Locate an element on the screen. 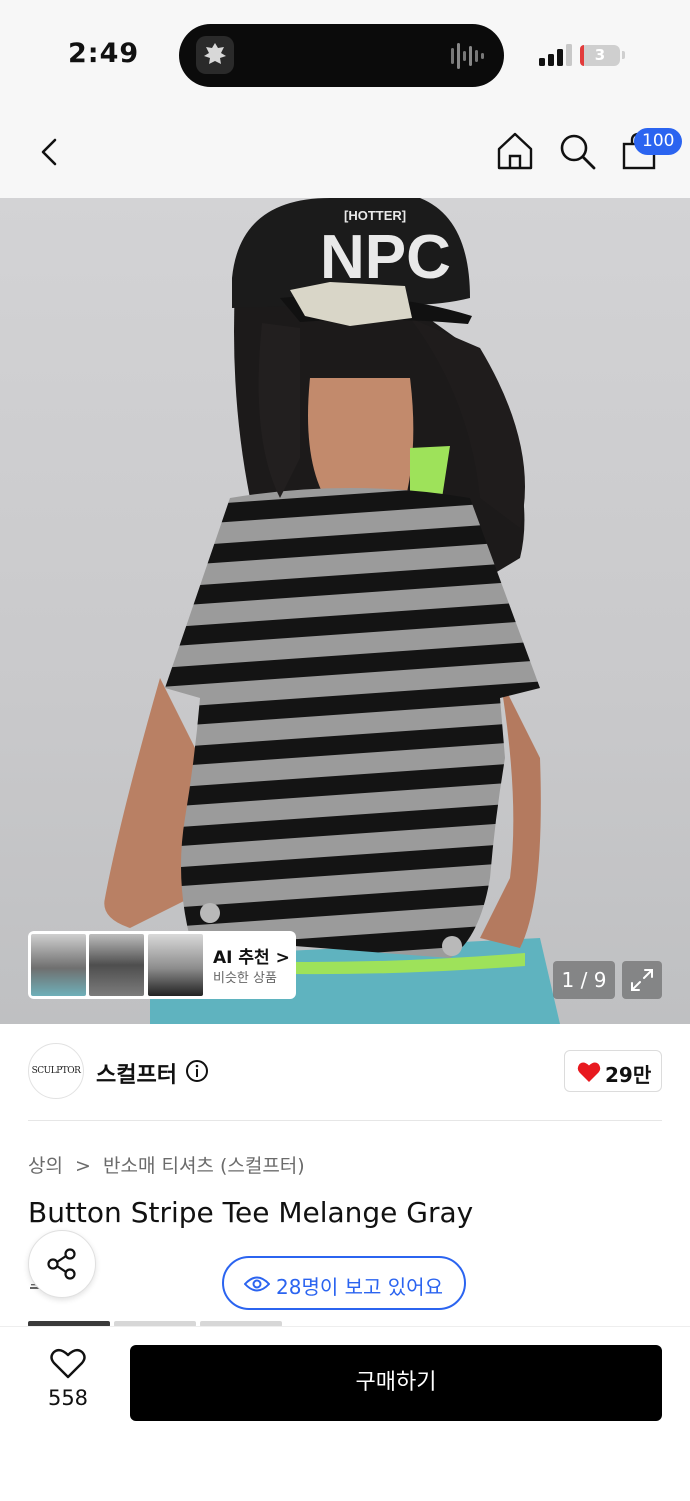 This screenshot has height=1501, width=690. svg-text: NPC is located at coordinates (385, 257).